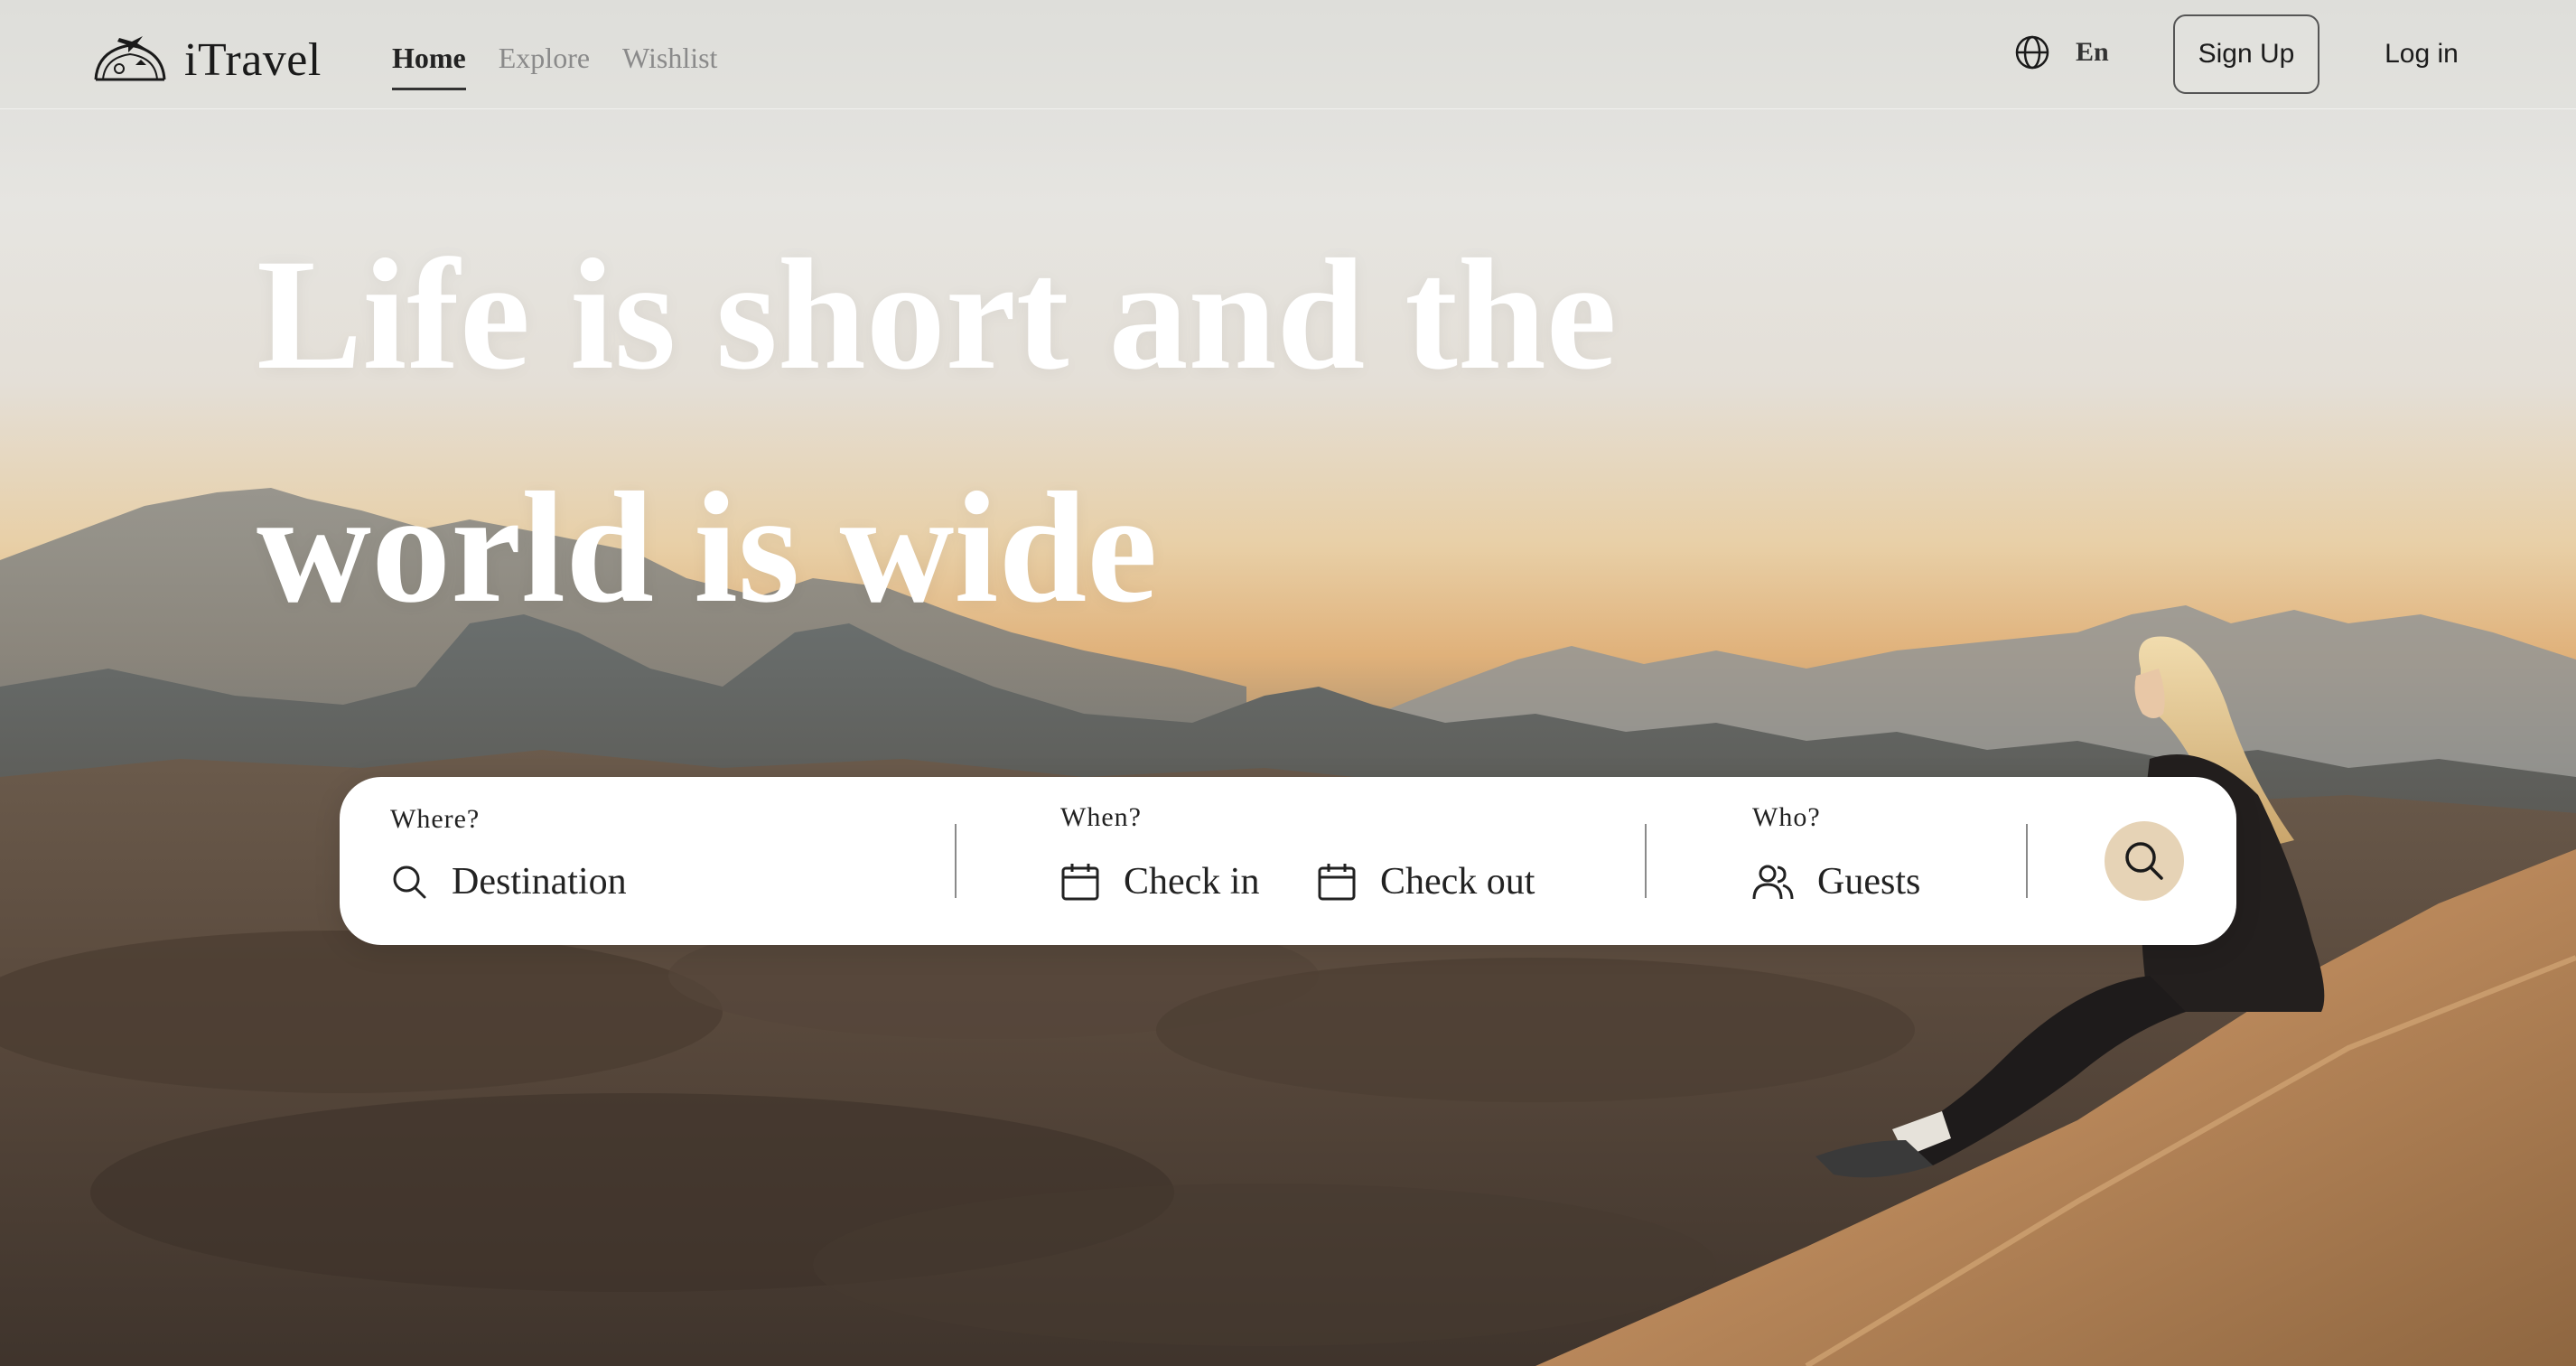  Describe the element at coordinates (1786, 817) in the screenshot. I see `who-label: Who?` at that location.